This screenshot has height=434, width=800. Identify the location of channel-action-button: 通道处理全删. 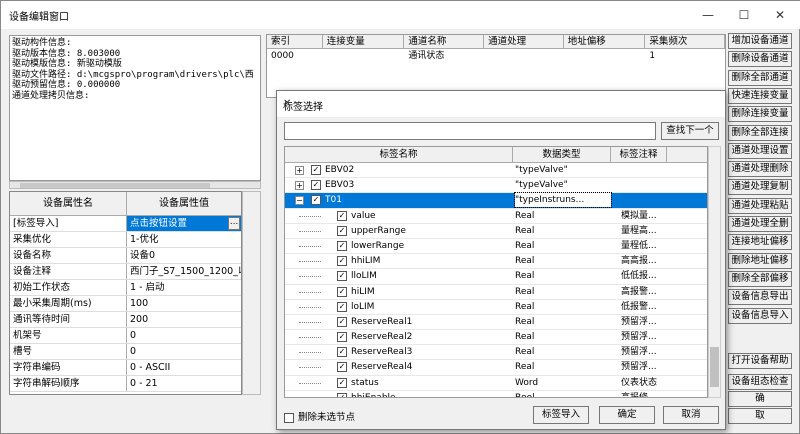
(760, 224).